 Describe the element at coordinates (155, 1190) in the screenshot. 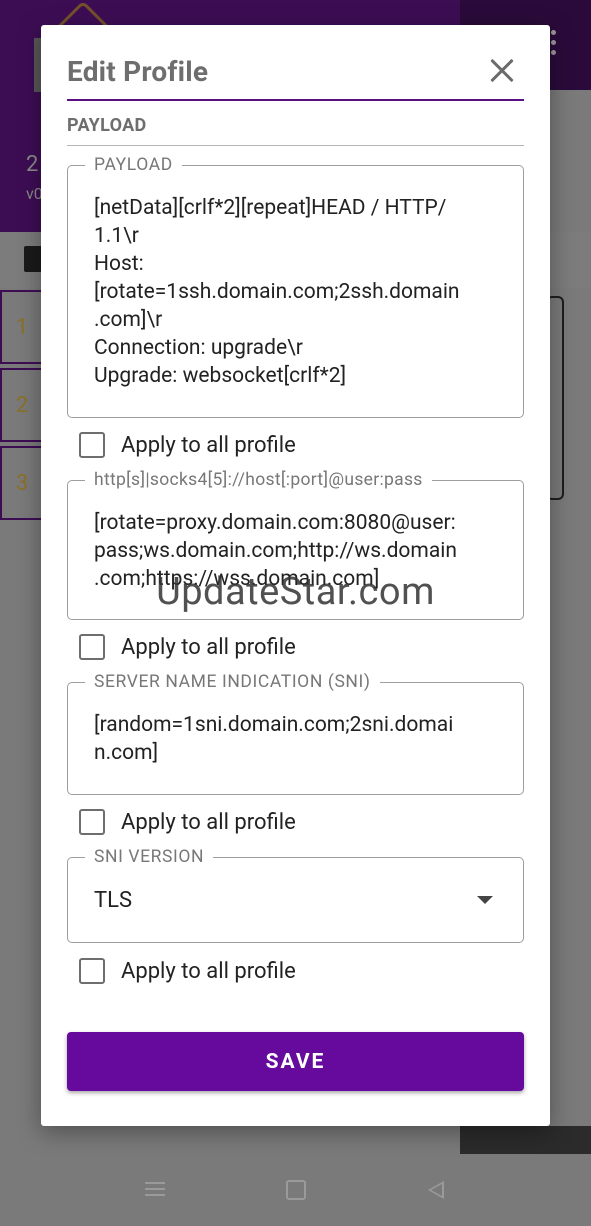

I see `recent-apps-icon` at that location.